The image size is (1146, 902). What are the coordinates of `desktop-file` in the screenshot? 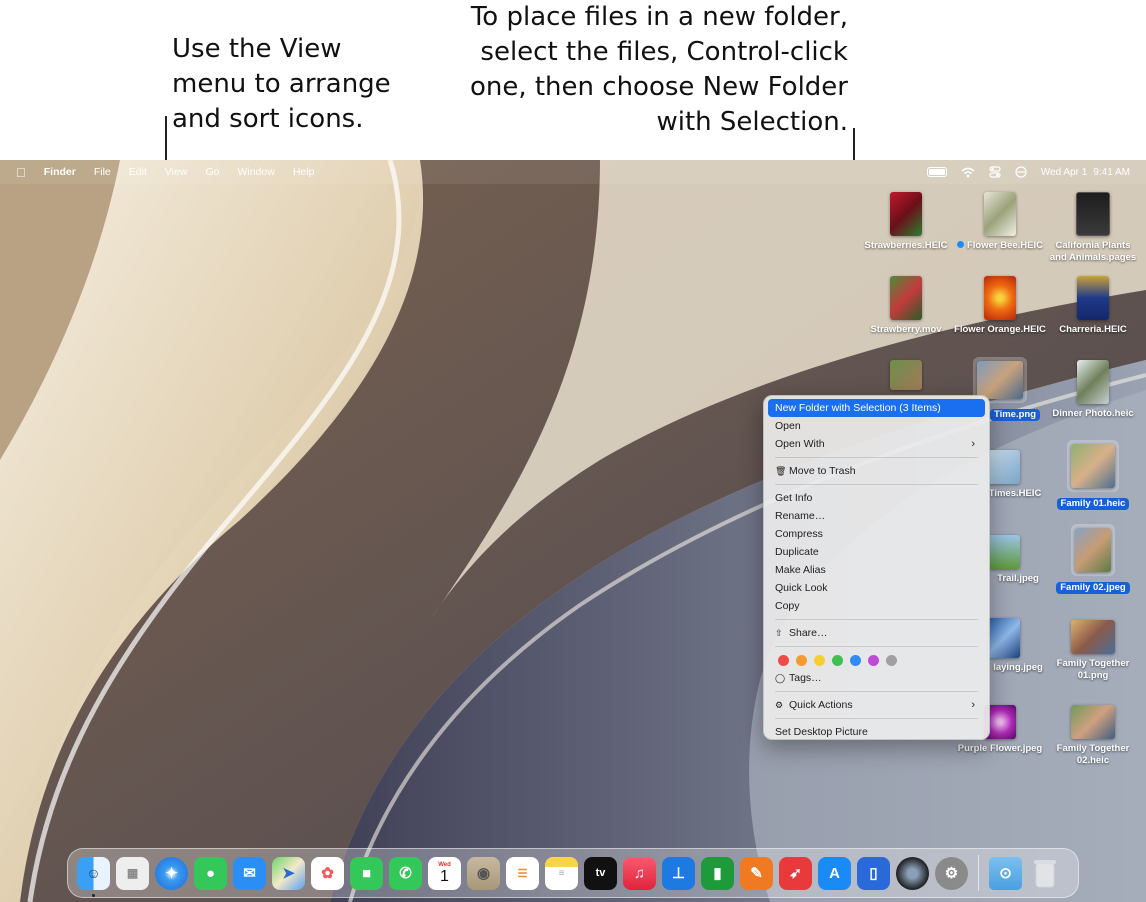 It's located at (906, 377).